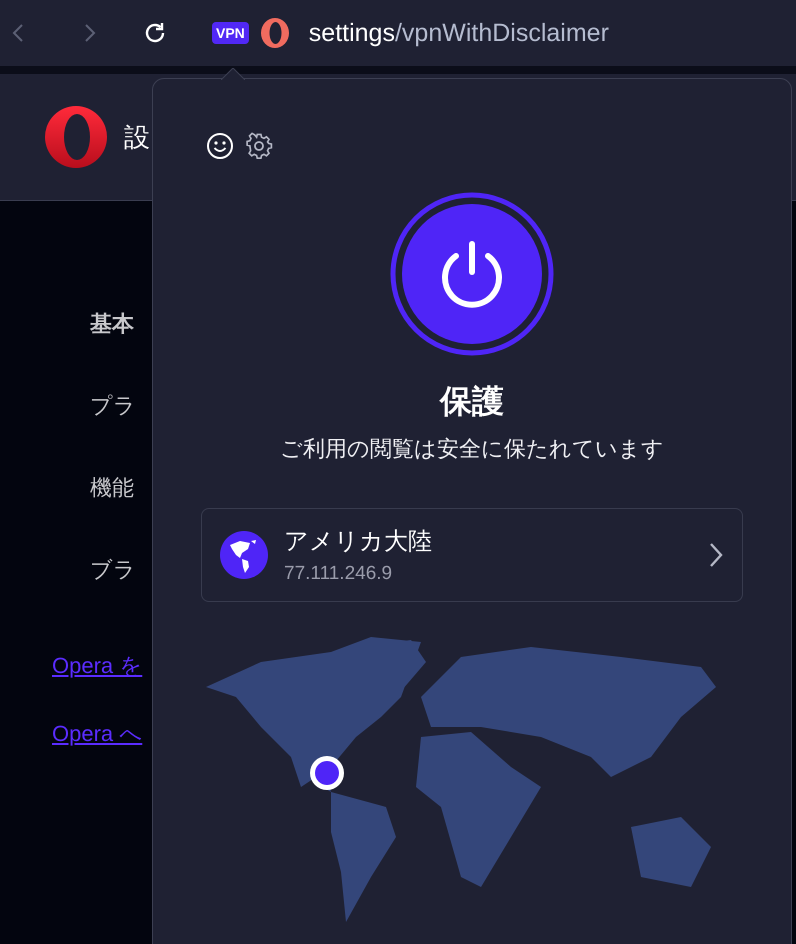 The width and height of the screenshot is (796, 944). Describe the element at coordinates (458, 33) in the screenshot. I see `address-bar: settings/vpnWithDisclaimer` at that location.